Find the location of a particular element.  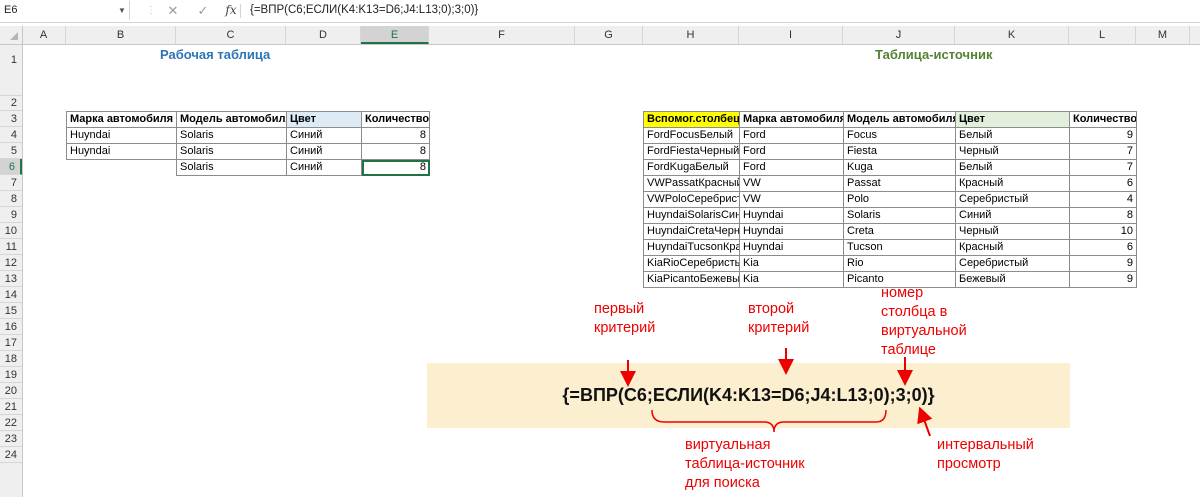

annotation-arrows is located at coordinates (776, 392).